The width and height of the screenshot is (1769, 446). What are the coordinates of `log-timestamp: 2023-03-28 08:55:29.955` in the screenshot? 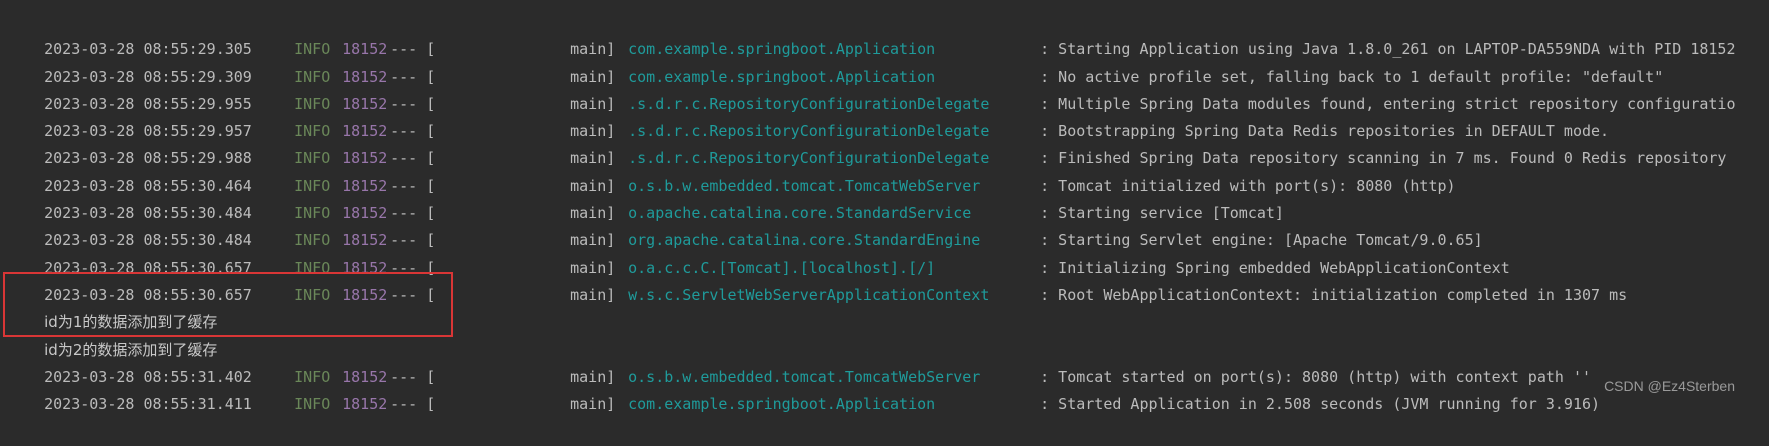 It's located at (148, 103).